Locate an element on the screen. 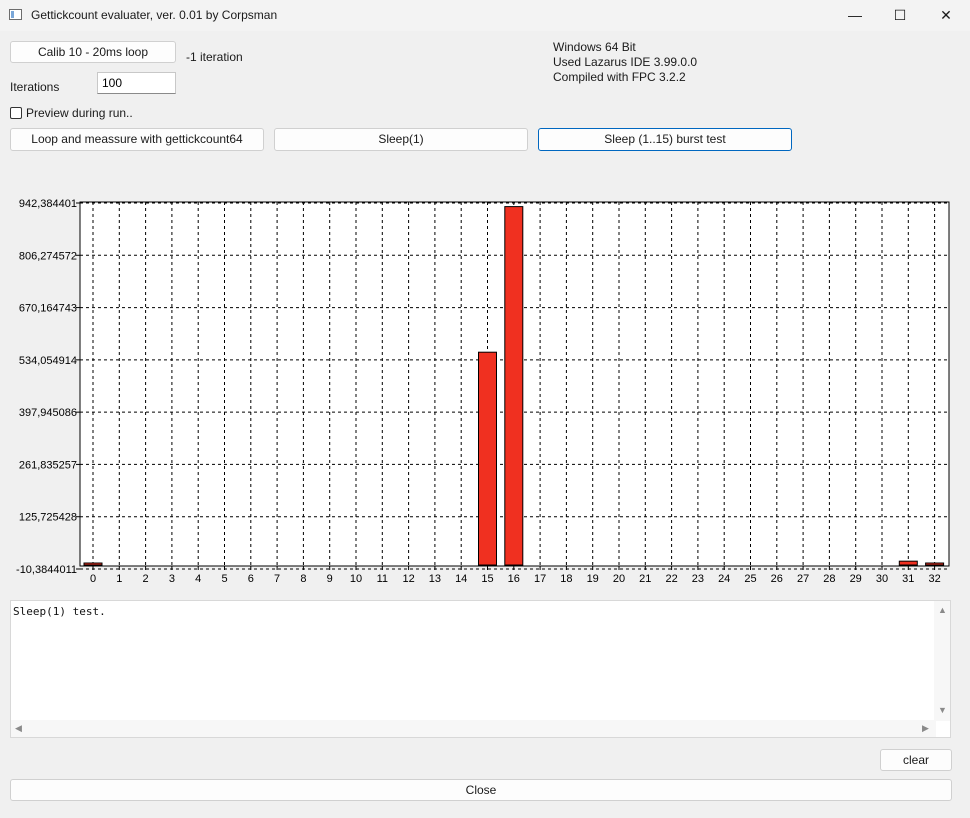 This screenshot has height=818, width=970. y-tick-label: -10,3844011 is located at coordinates (46, 570).